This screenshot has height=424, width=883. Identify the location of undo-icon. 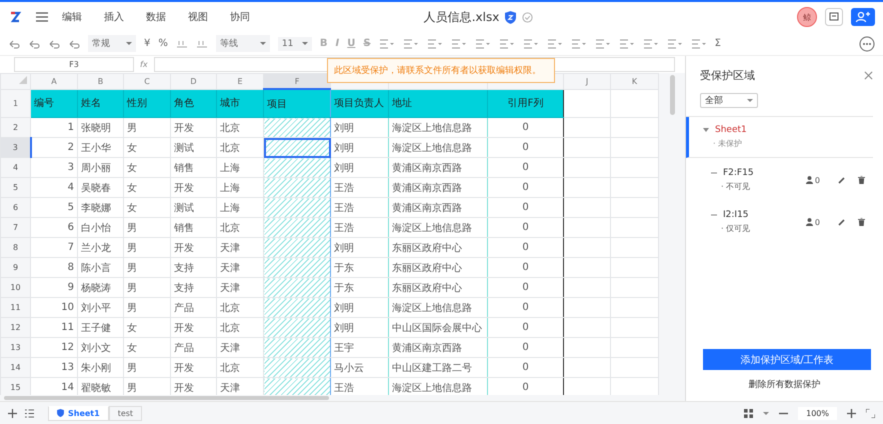
(14, 44).